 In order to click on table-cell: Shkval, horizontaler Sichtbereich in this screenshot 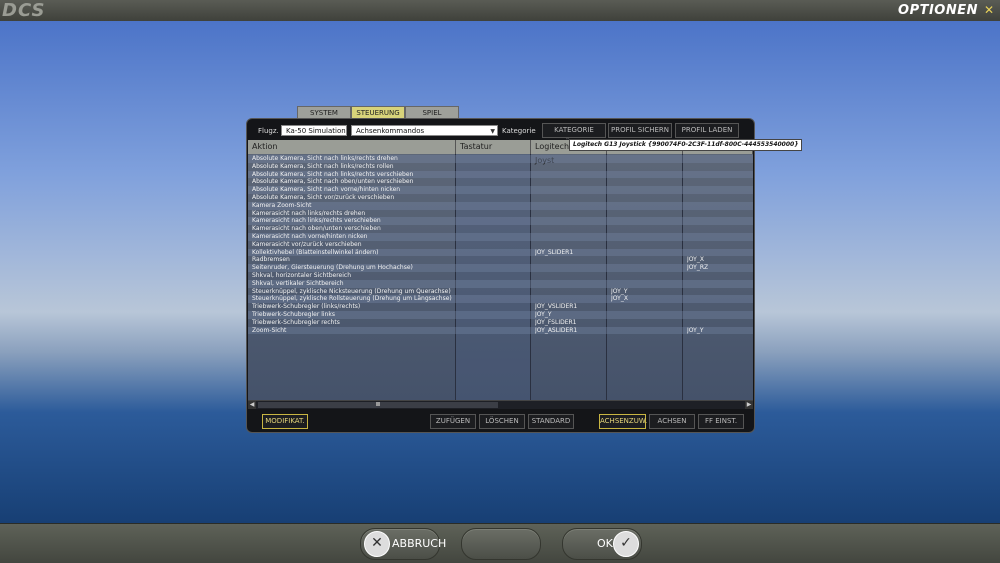, I will do `click(302, 275)`.